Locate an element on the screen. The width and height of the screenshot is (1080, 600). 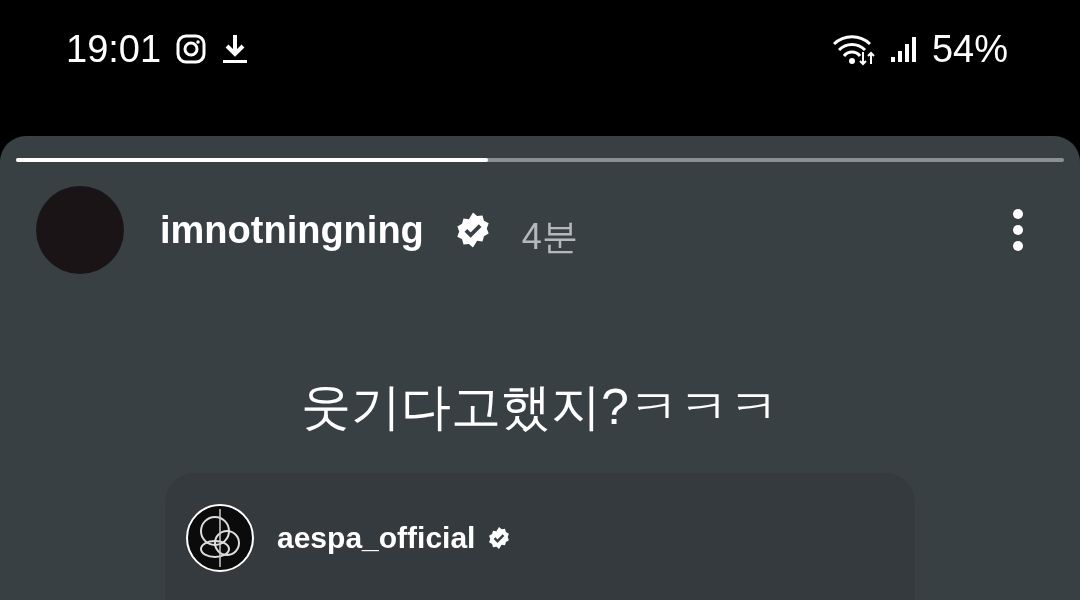
verified-badge-icon is located at coordinates (499, 538).